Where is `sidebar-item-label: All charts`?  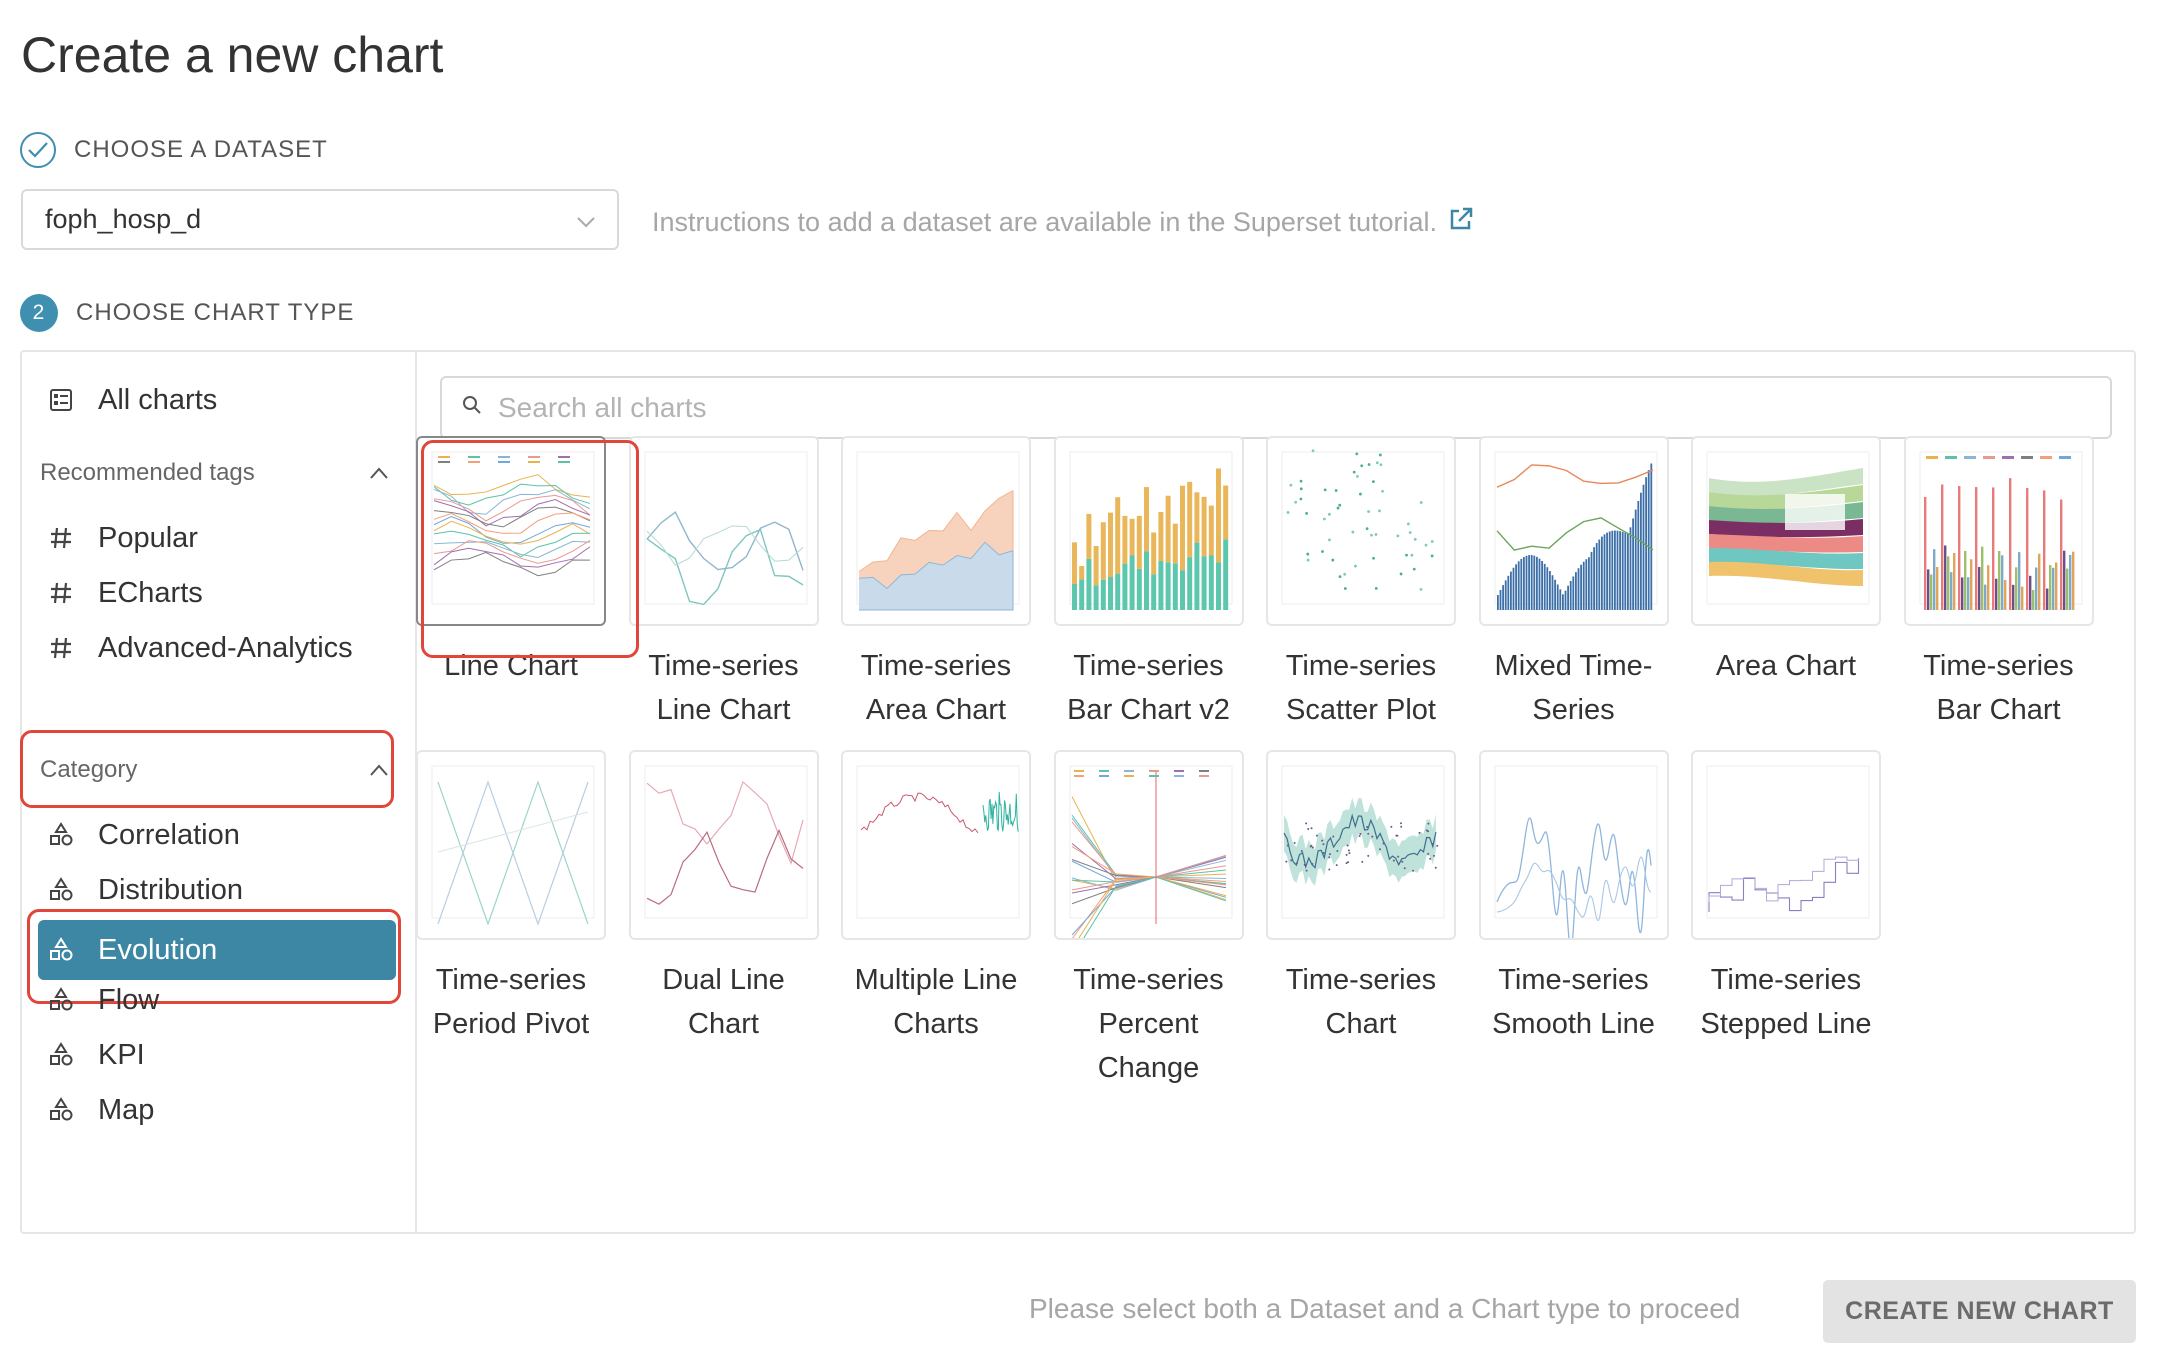
sidebar-item-label: All charts is located at coordinates (158, 399).